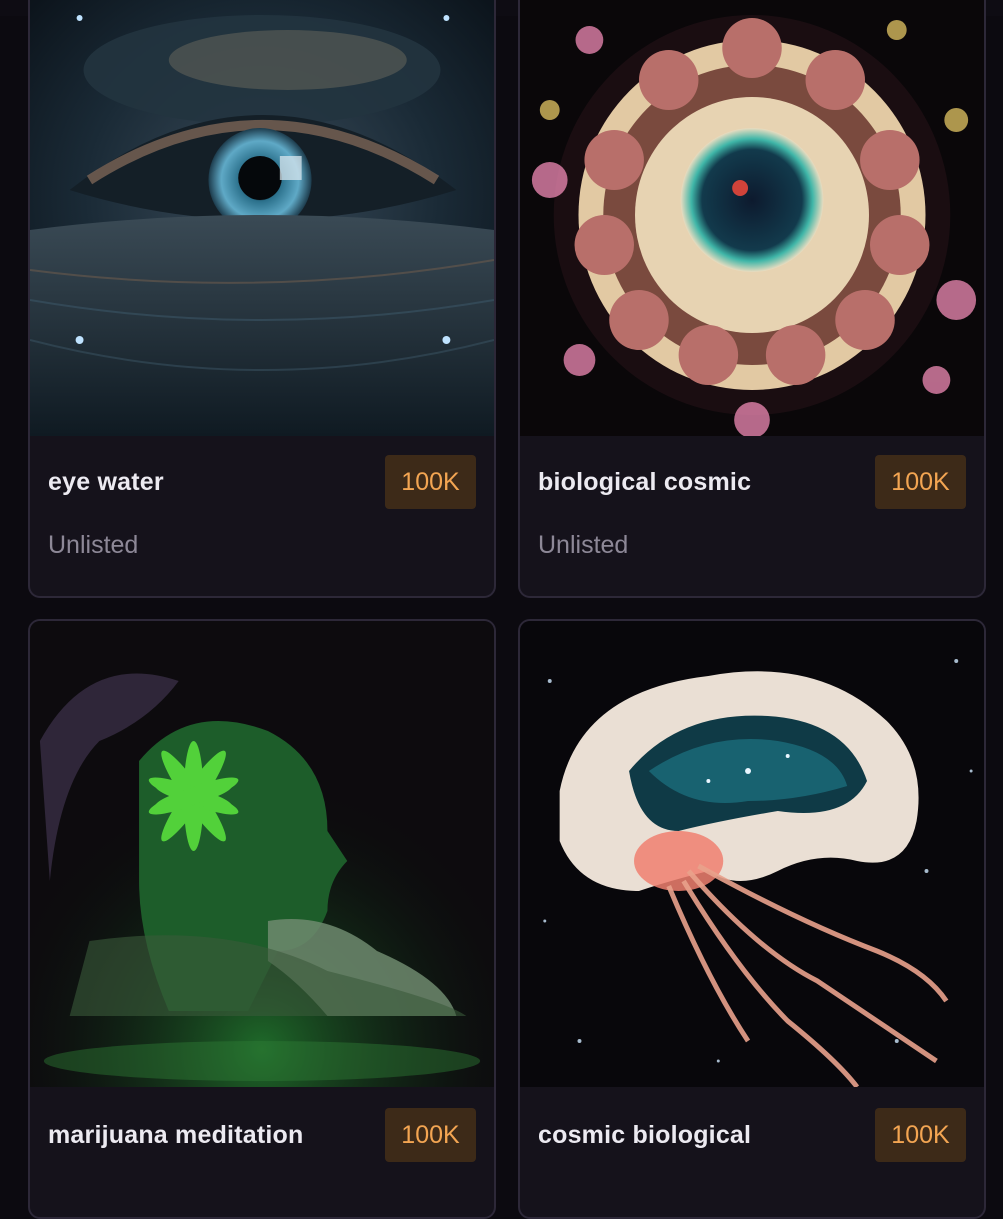  Describe the element at coordinates (106, 482) in the screenshot. I see `artwork-title: eye water` at that location.